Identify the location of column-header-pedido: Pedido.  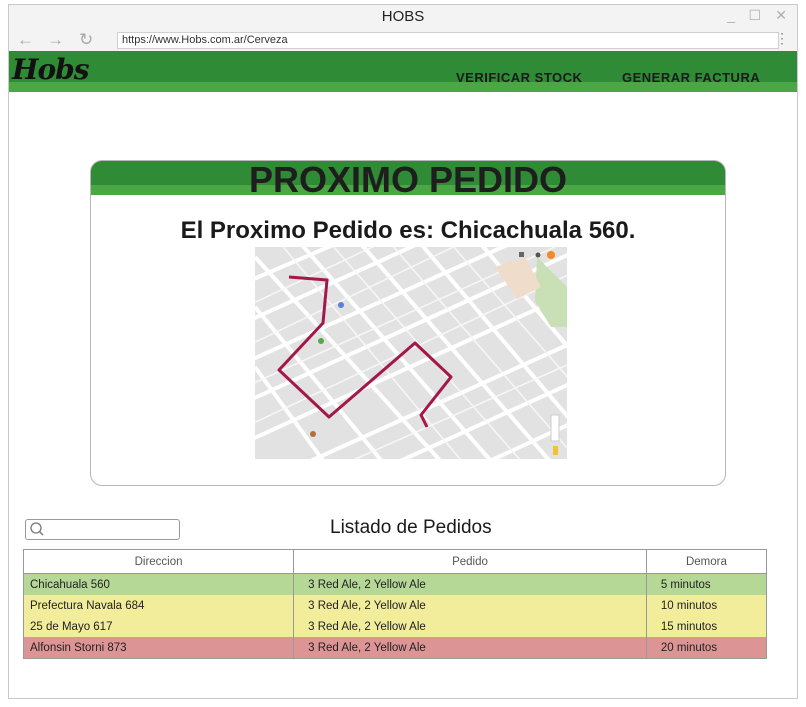
(470, 561).